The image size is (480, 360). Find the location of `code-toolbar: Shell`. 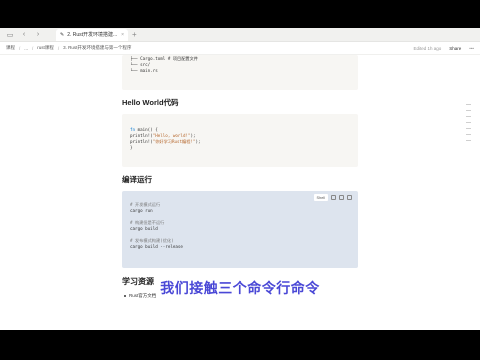

code-toolbar: Shell is located at coordinates (332, 197).